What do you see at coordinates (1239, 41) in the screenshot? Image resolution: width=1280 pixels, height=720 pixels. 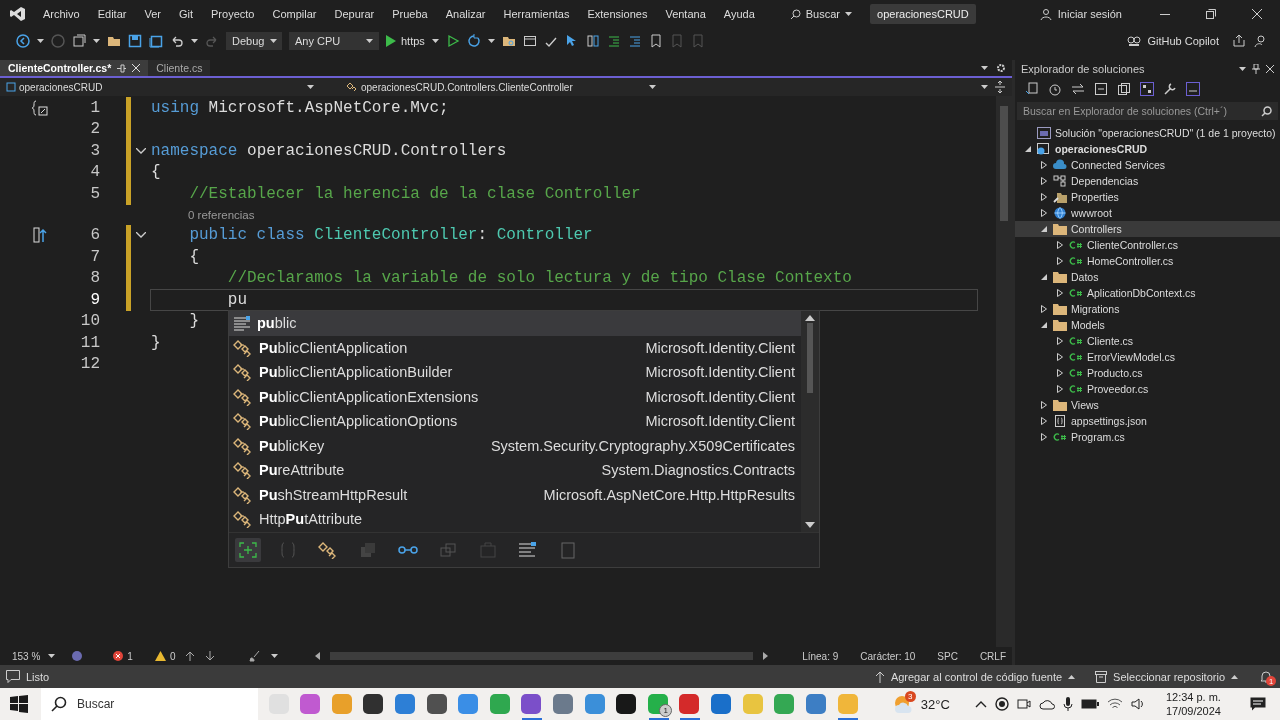 I see `share-icon` at bounding box center [1239, 41].